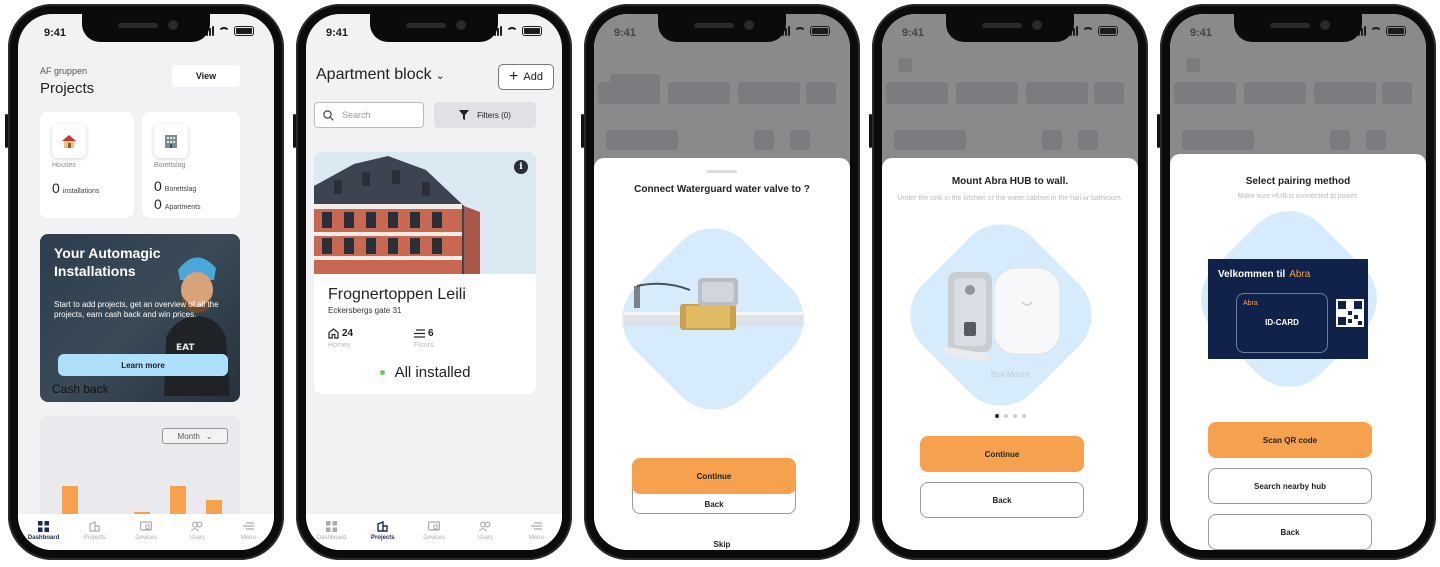  What do you see at coordinates (425, 213) in the screenshot?
I see `building-photo` at bounding box center [425, 213].